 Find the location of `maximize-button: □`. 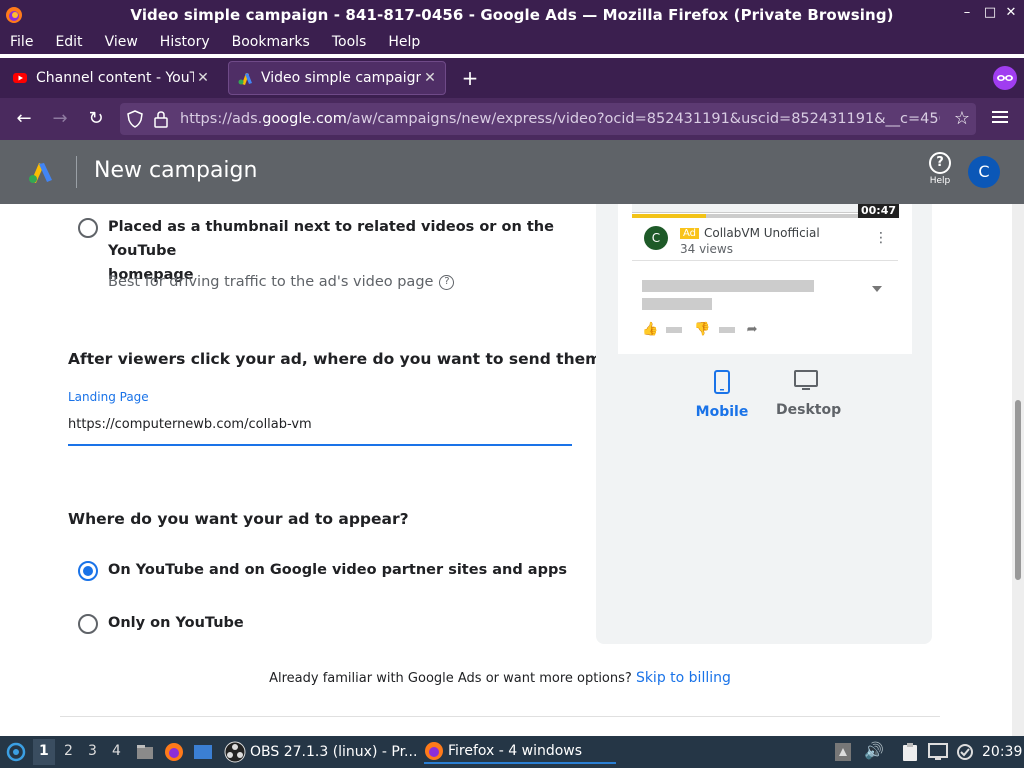

maximize-button: □ is located at coordinates (990, 12).